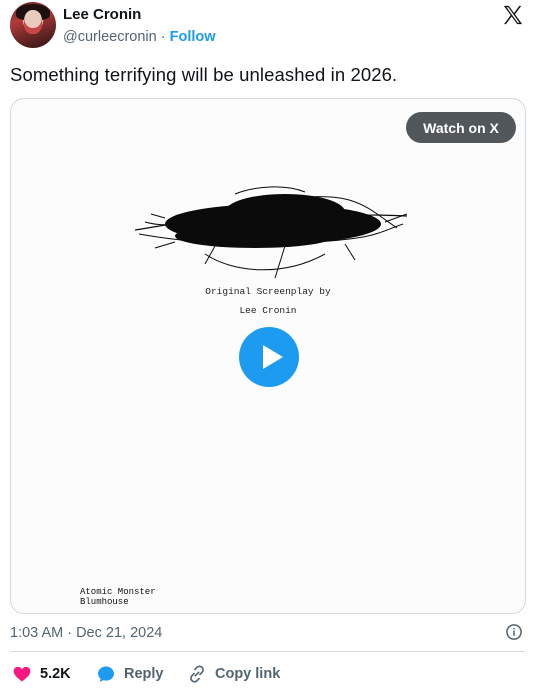  I want to click on play-icon, so click(269, 357).